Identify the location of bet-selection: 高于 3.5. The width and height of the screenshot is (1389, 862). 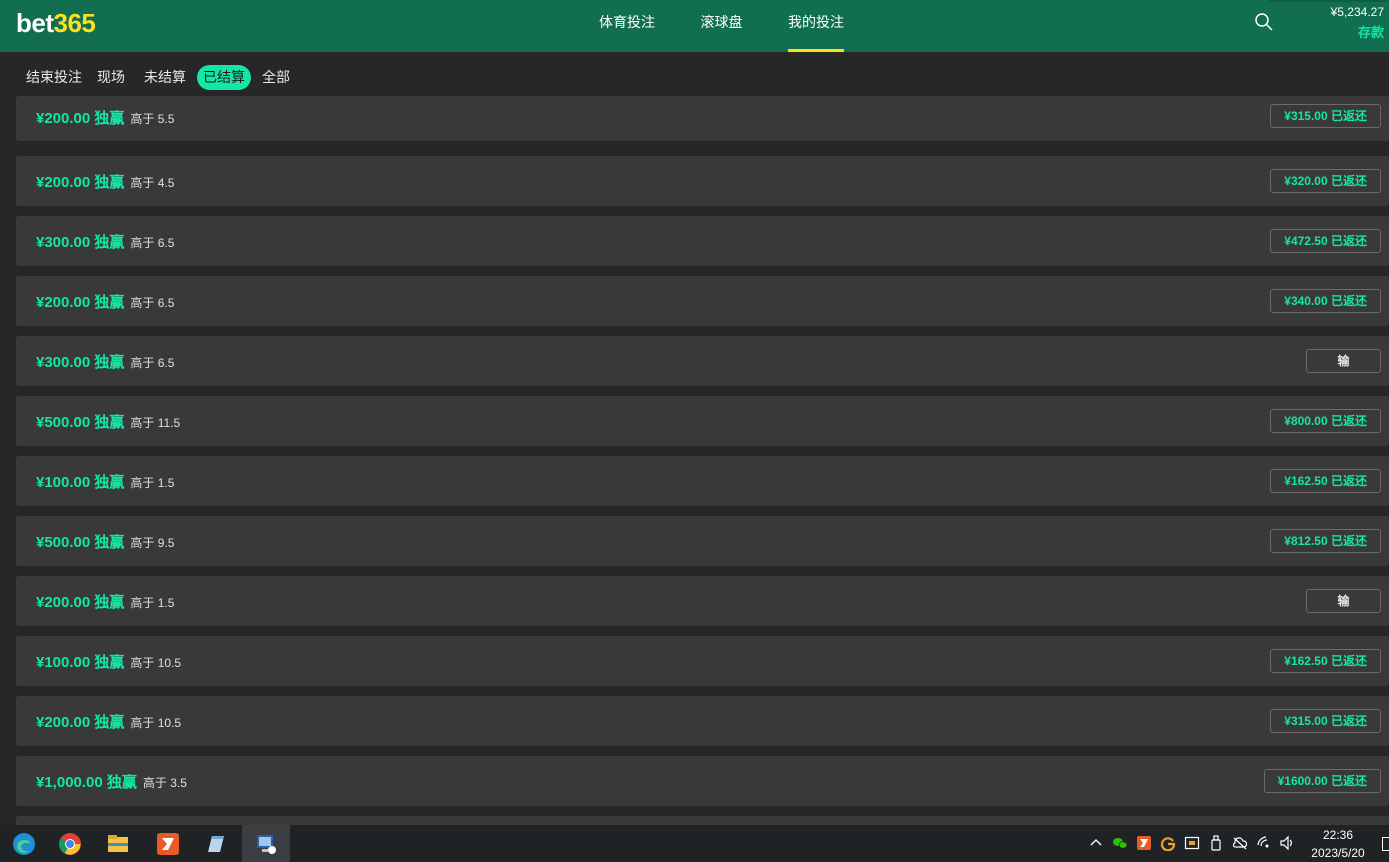
(164, 783).